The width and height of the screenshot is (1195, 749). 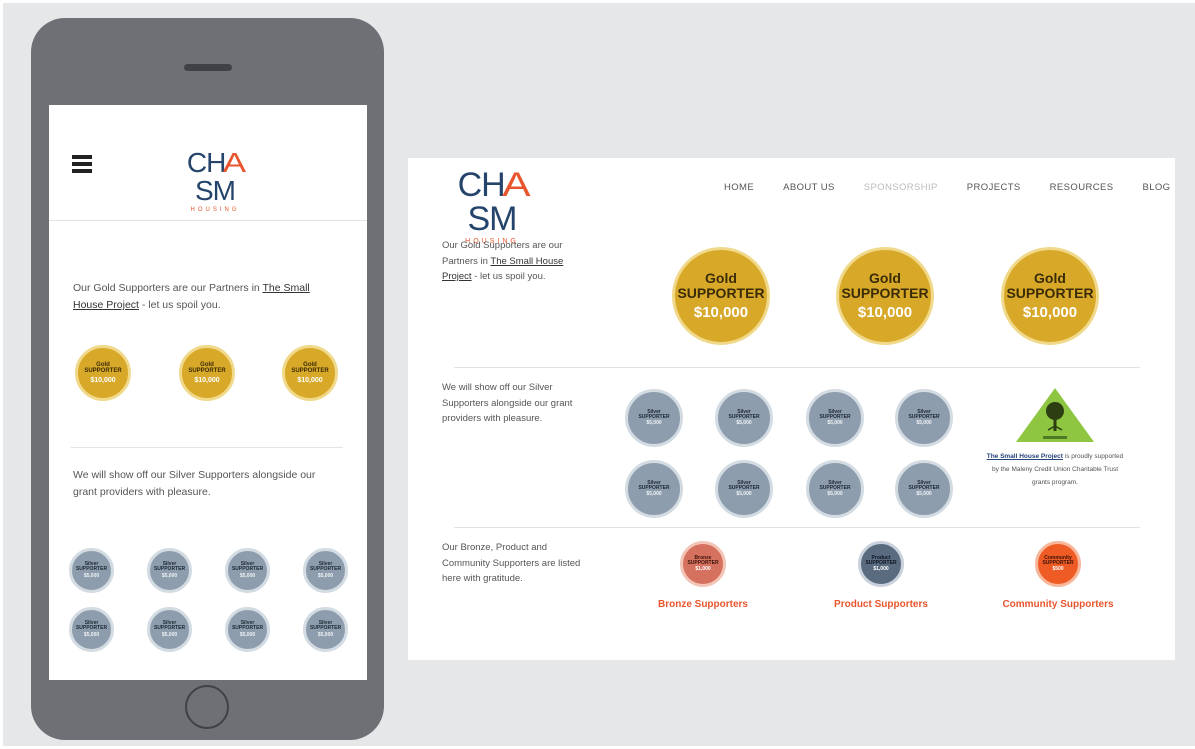 What do you see at coordinates (809, 187) in the screenshot?
I see `nav-about-us: ABOUT US` at bounding box center [809, 187].